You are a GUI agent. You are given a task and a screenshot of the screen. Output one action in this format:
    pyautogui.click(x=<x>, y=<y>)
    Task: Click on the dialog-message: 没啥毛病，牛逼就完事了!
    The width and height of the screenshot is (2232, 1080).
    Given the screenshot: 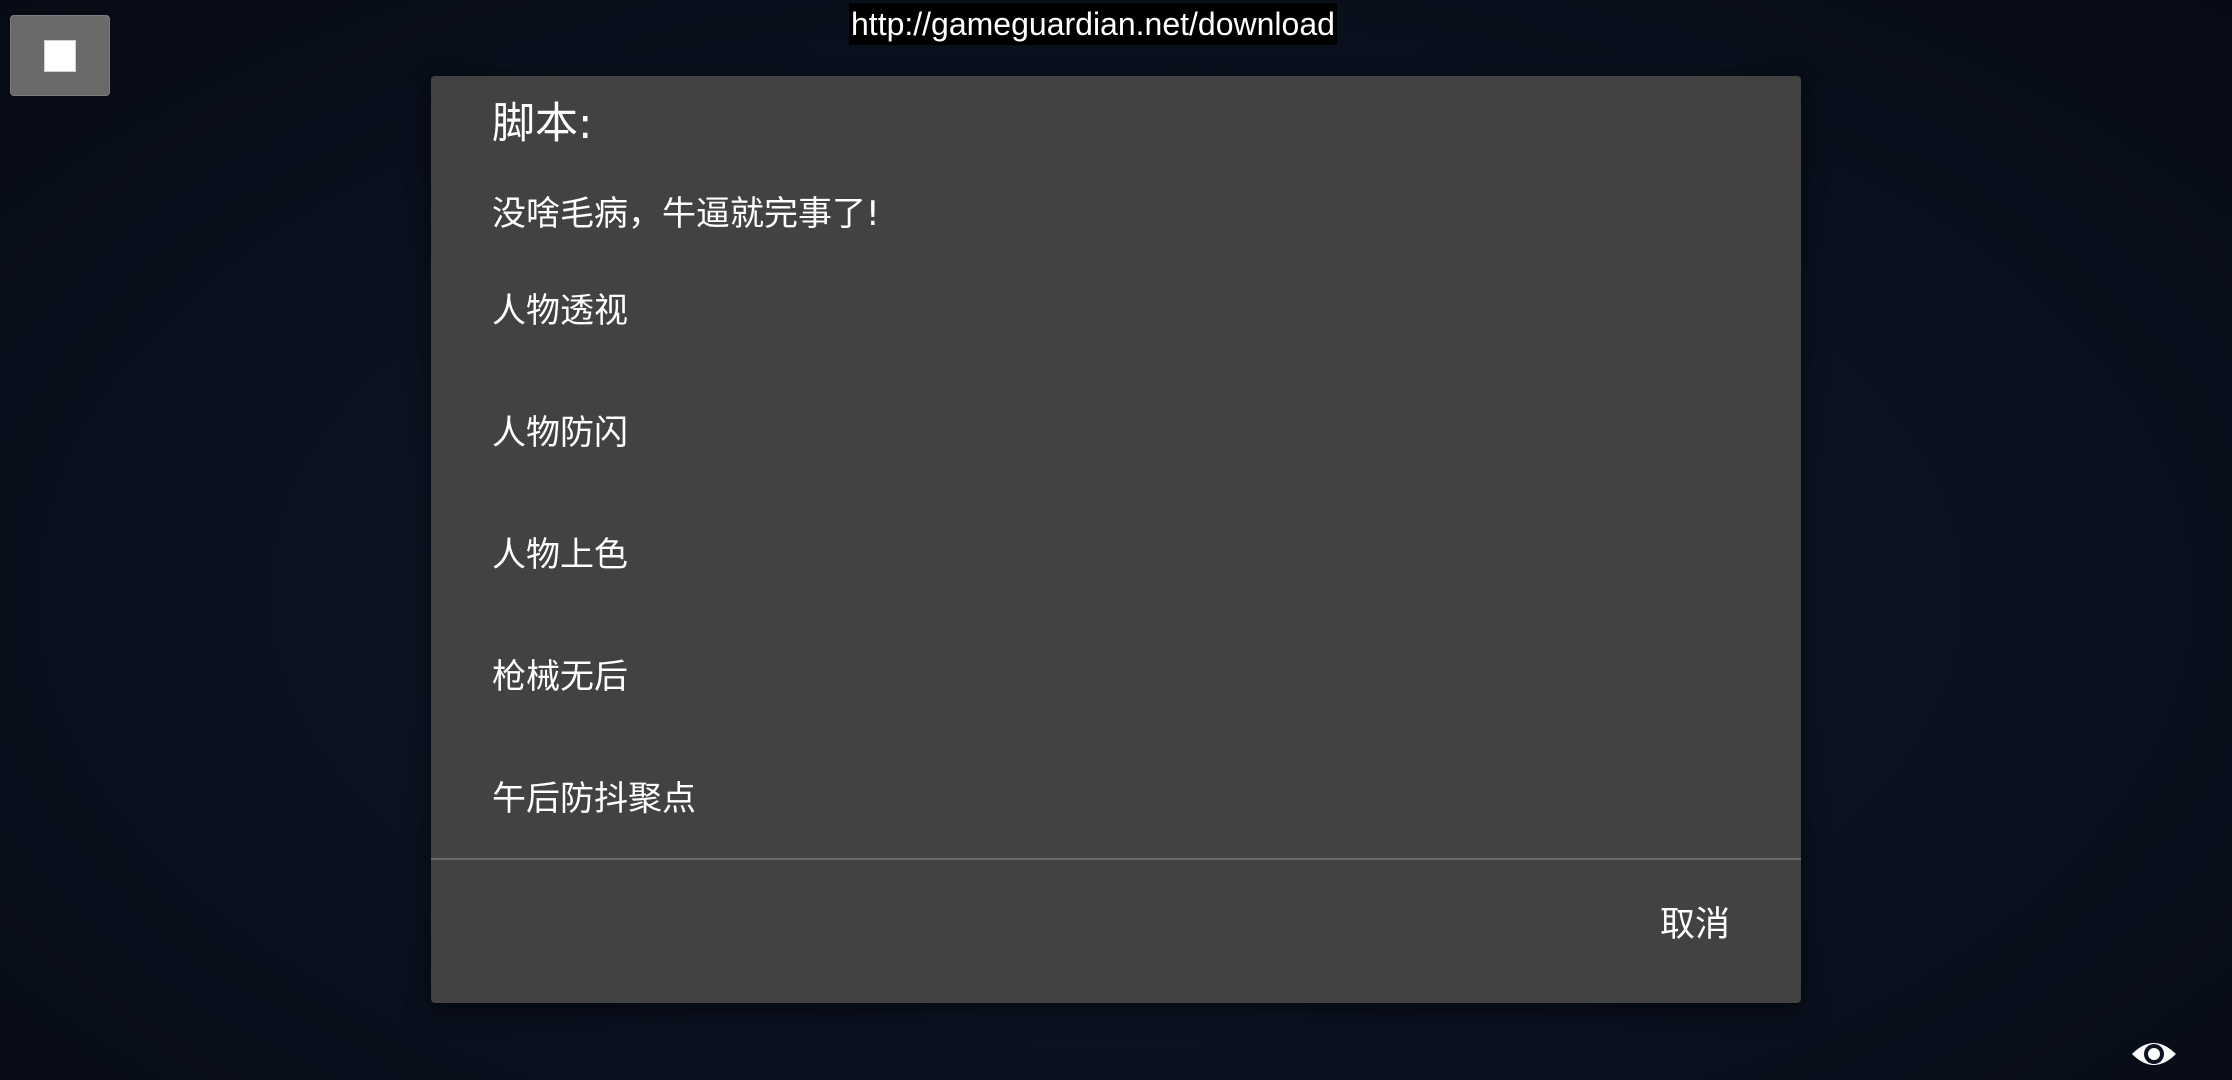 What is the action you would take?
    pyautogui.click(x=686, y=214)
    